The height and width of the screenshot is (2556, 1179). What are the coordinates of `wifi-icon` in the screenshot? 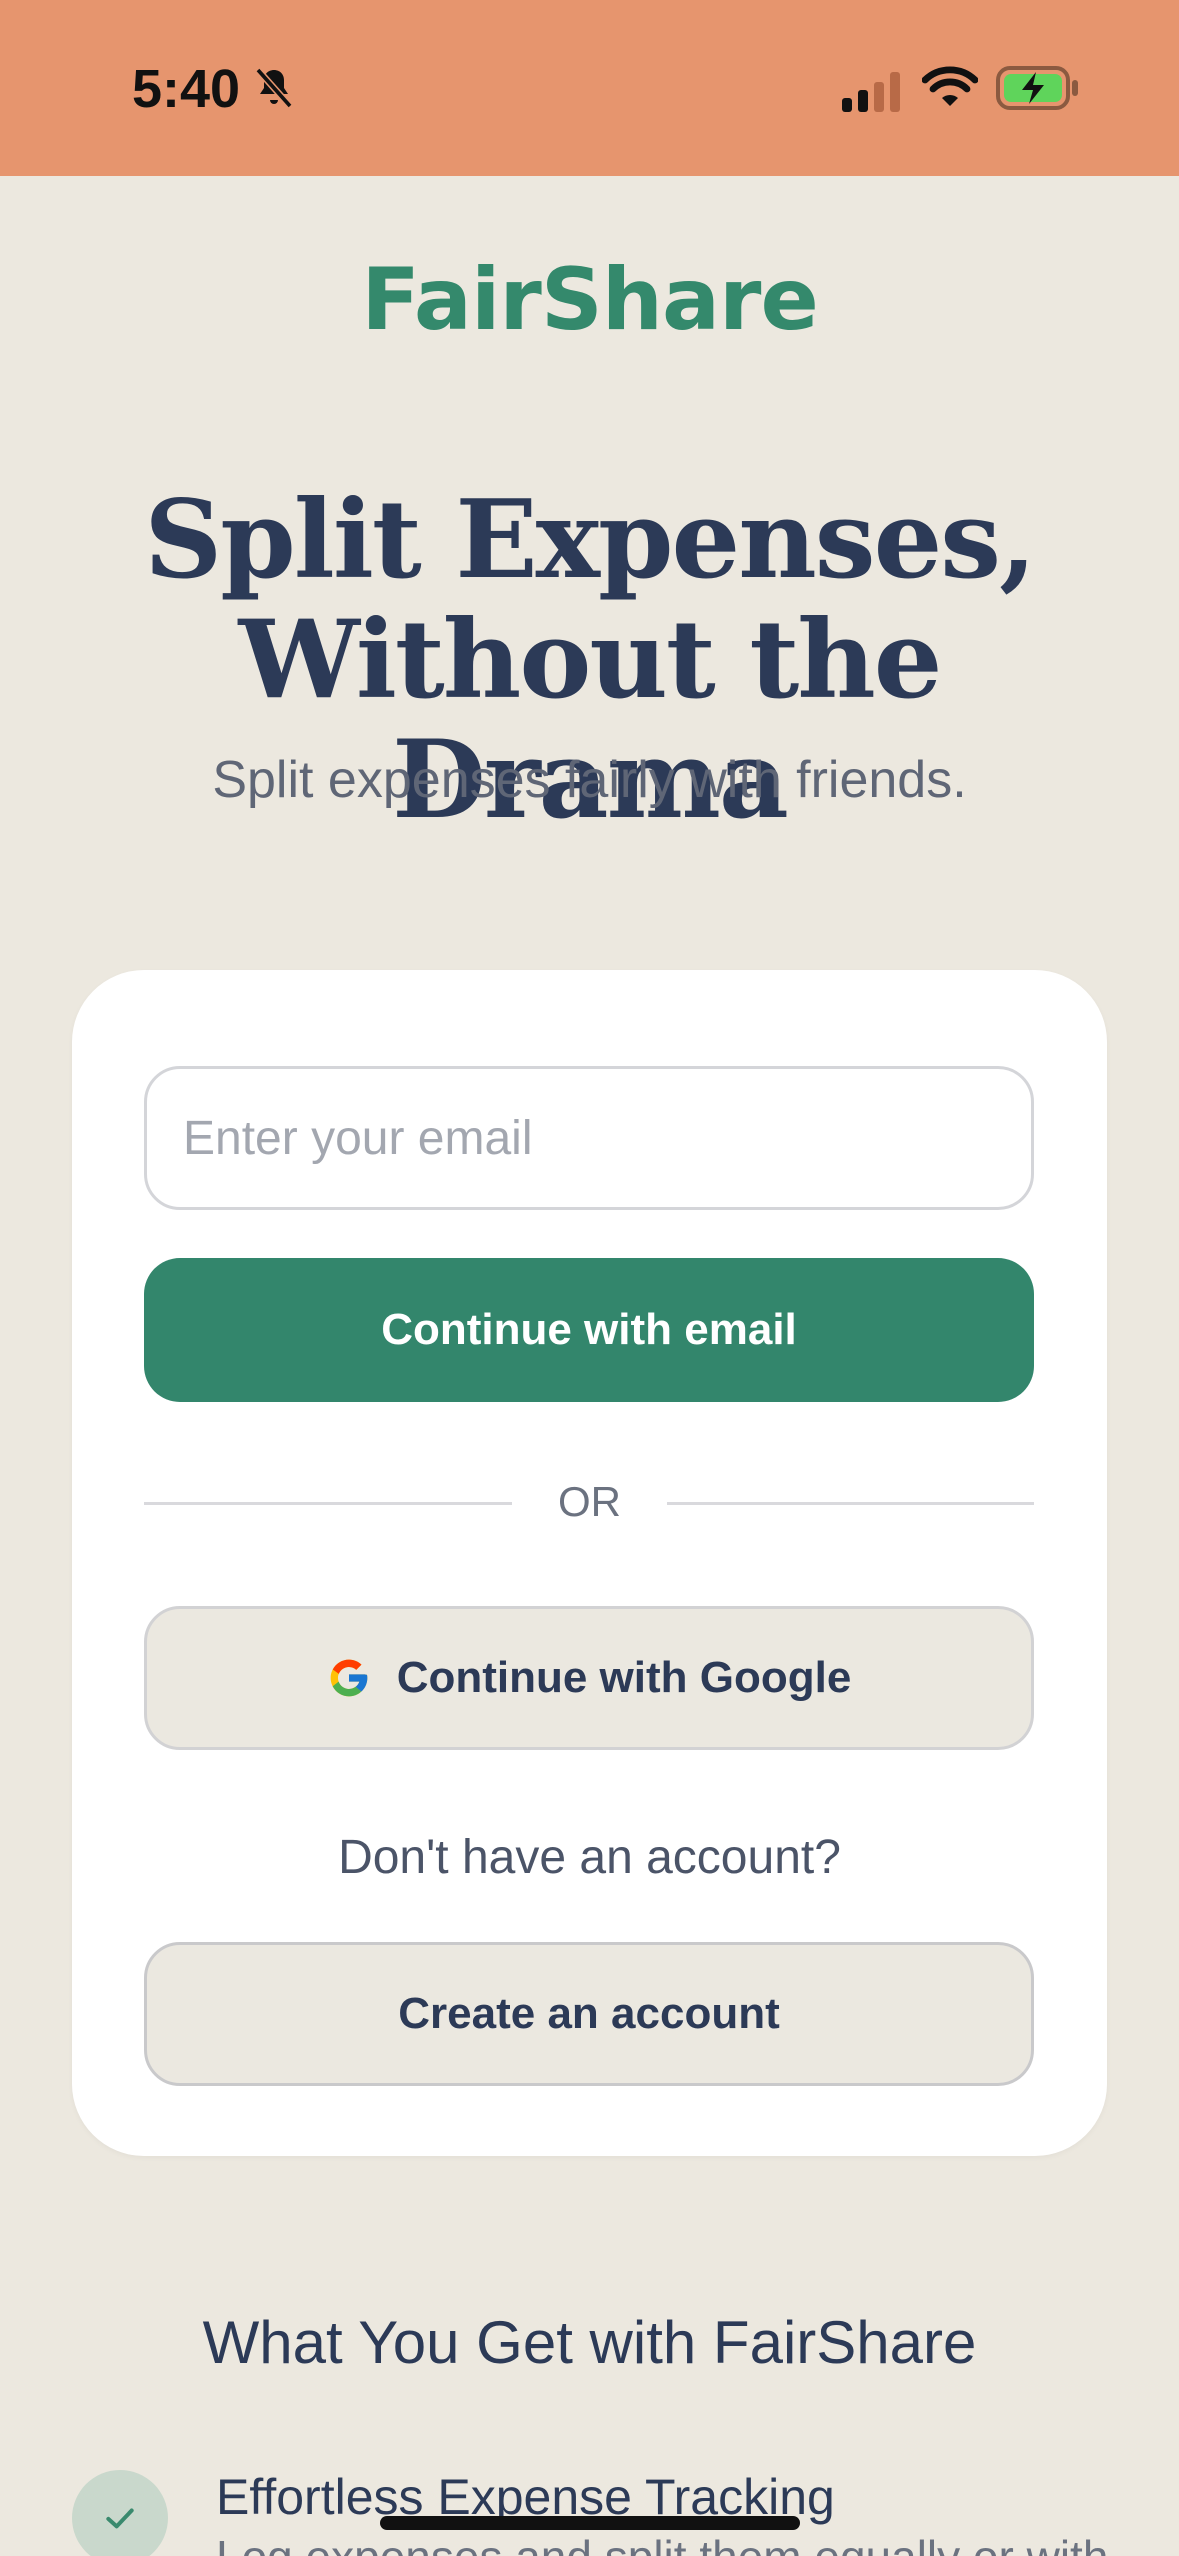 It's located at (950, 86).